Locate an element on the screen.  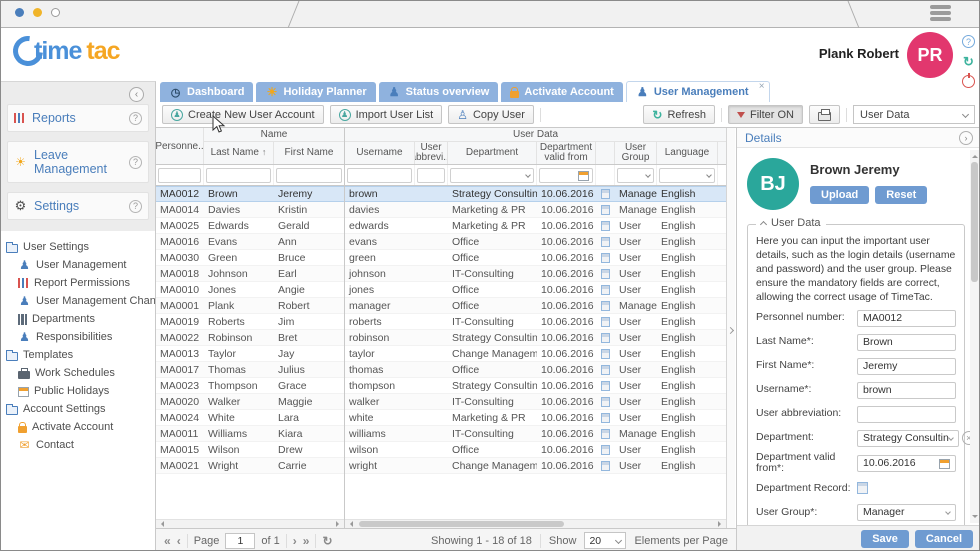
fieldset-legend: User Data is located at coordinates (791, 223).